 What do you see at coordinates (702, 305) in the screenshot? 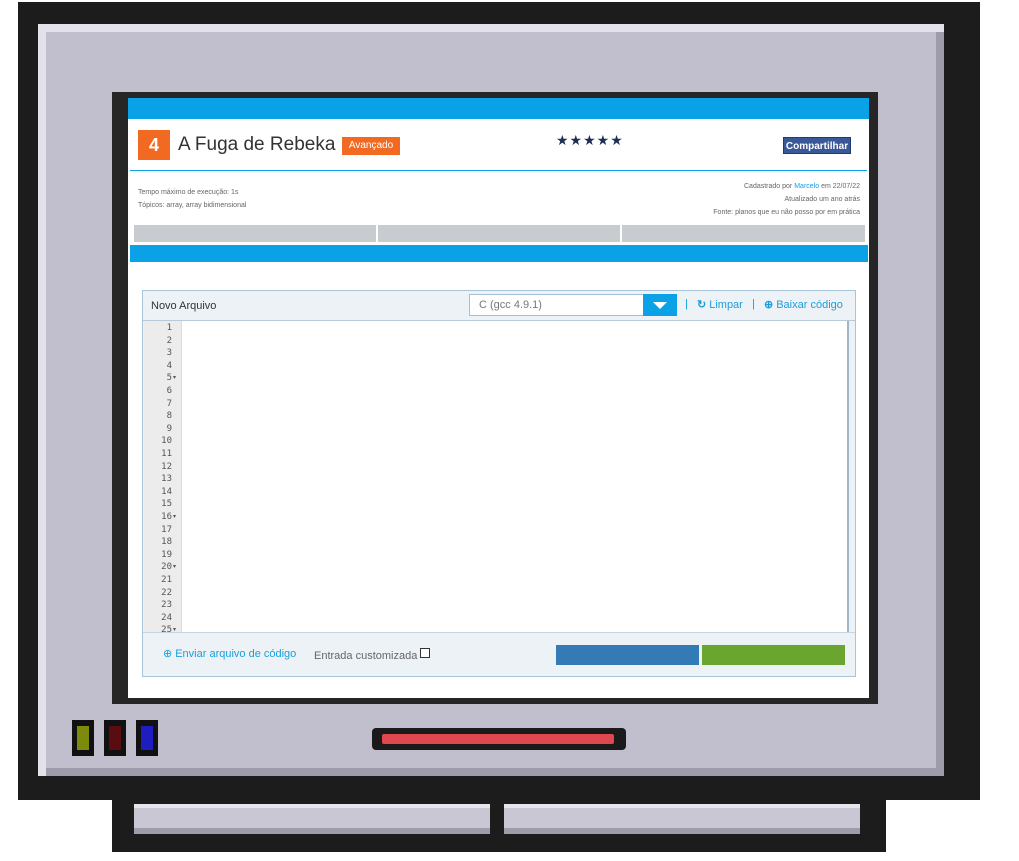
I see `refresh-icon: ↻` at bounding box center [702, 305].